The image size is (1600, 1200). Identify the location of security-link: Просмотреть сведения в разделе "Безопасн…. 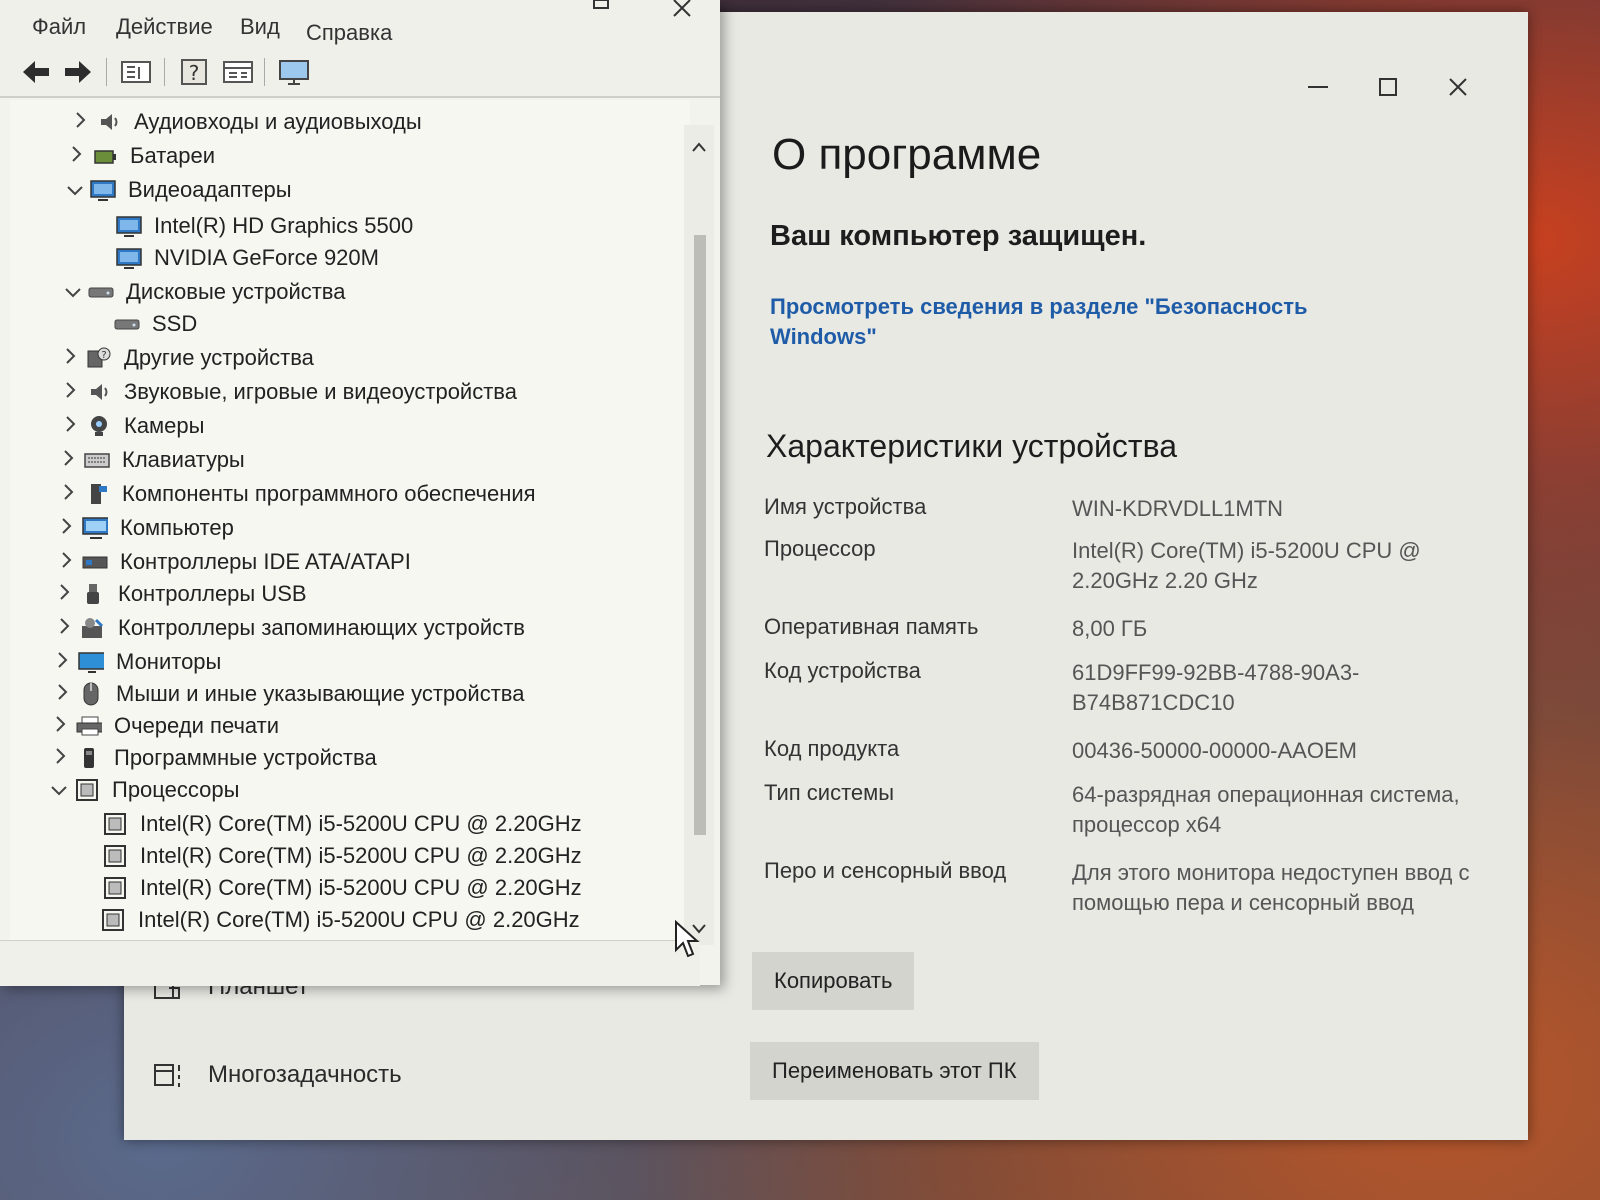
(1050, 322).